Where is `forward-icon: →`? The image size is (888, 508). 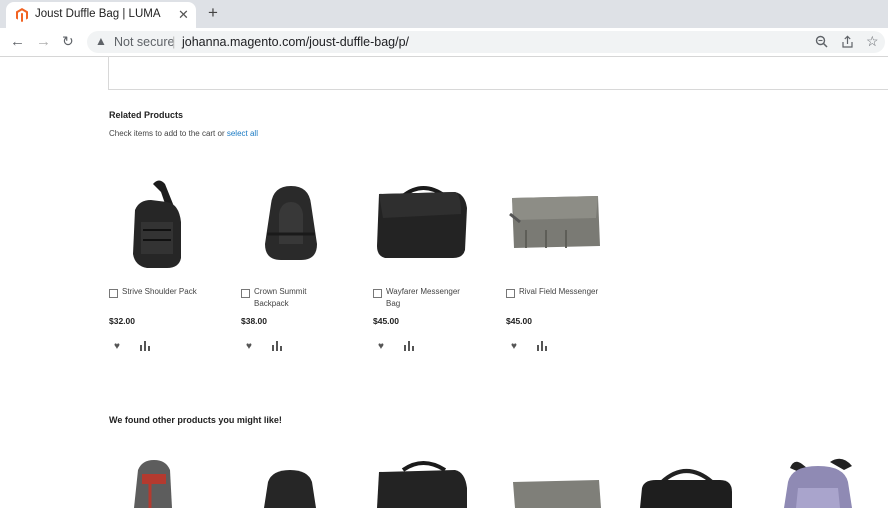
forward-icon: → is located at coordinates (43, 41).